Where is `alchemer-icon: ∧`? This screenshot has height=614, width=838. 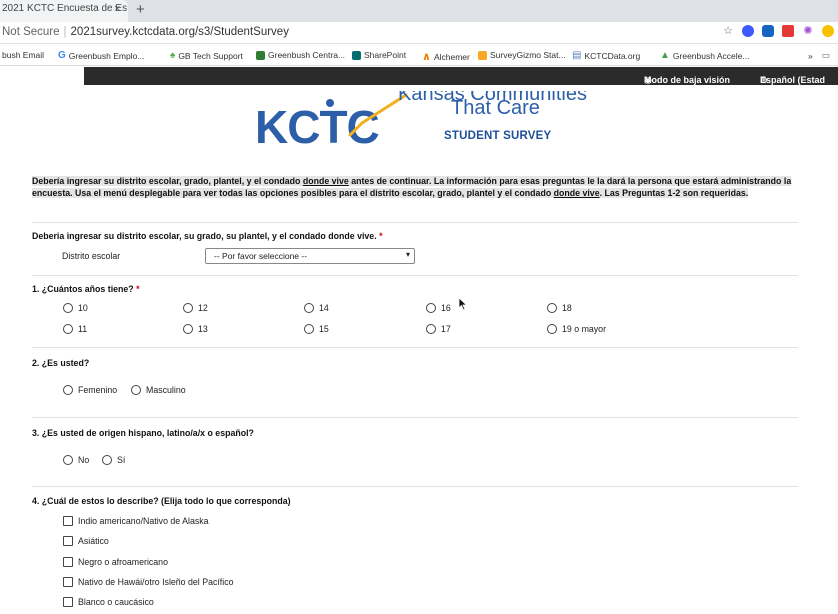
alchemer-icon: ∧ is located at coordinates (426, 57).